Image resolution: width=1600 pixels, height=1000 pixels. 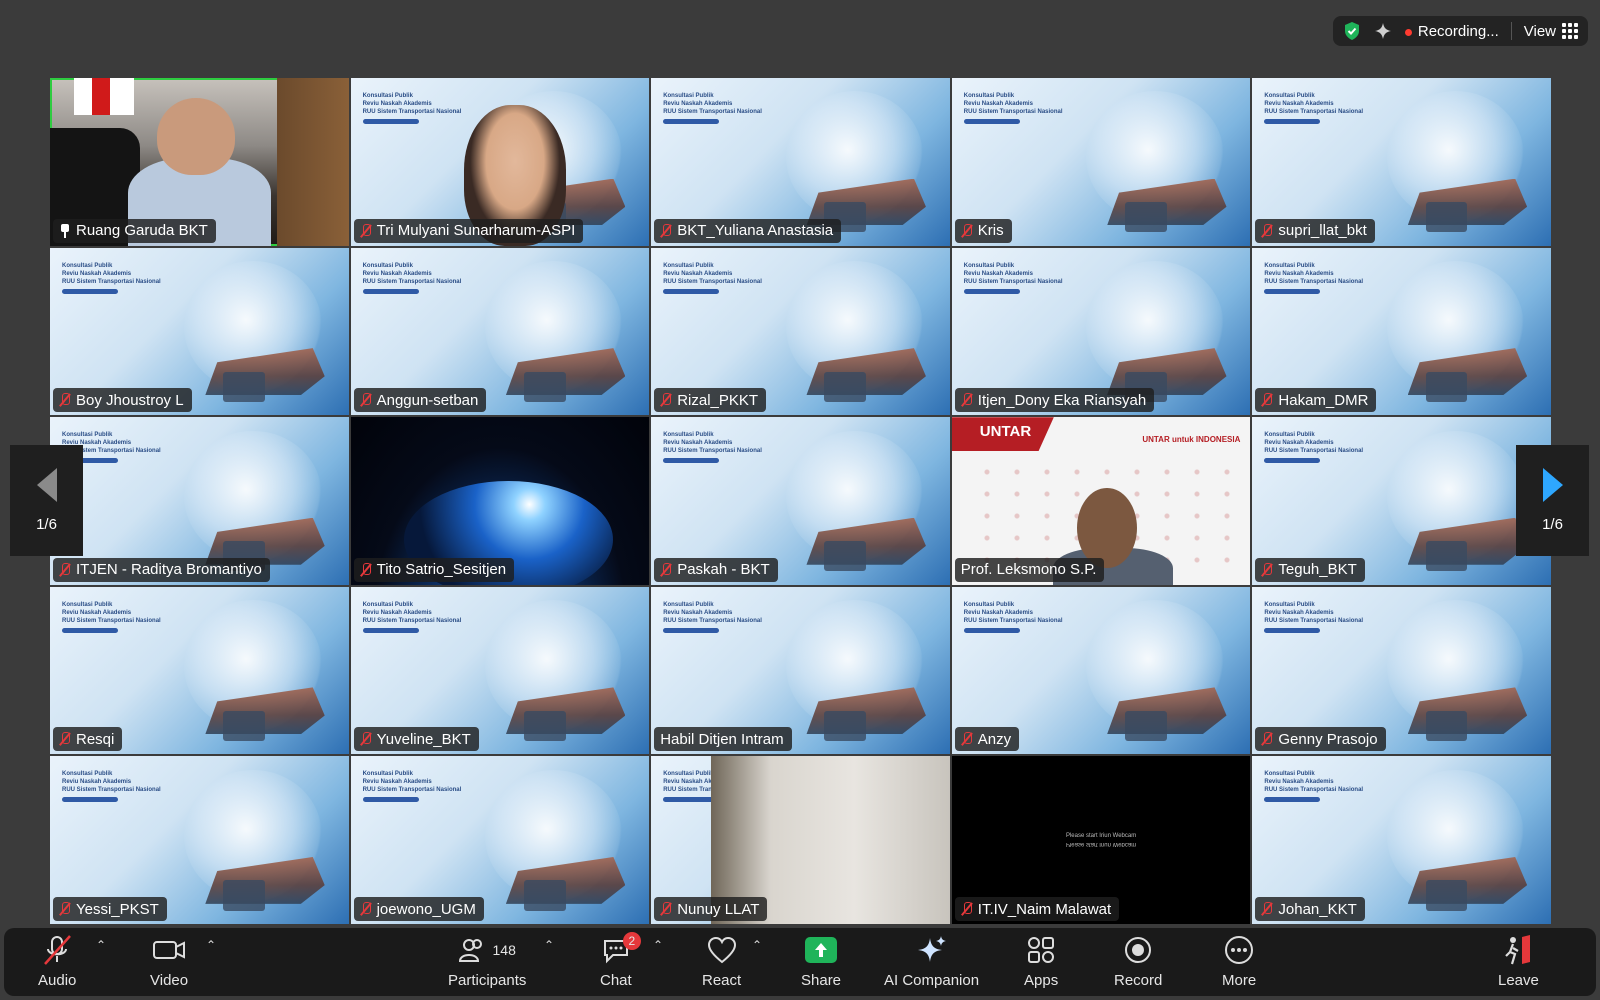 What do you see at coordinates (142, 231) in the screenshot?
I see `participant-name: Ruang Garuda BKT` at bounding box center [142, 231].